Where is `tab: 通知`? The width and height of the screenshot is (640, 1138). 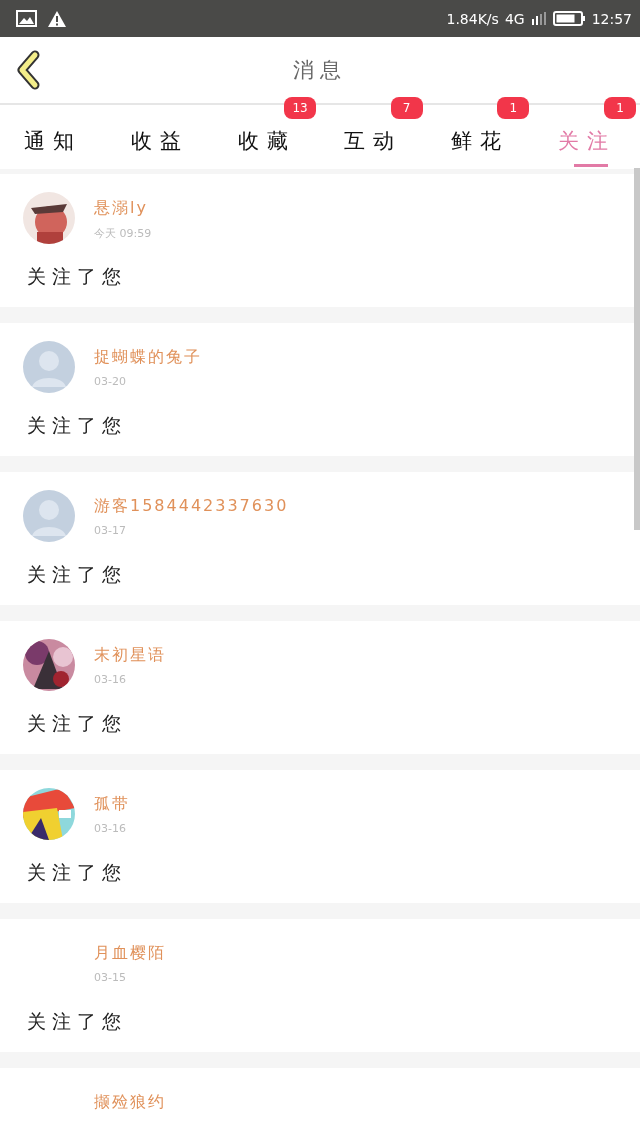
tab: 通知 is located at coordinates (53, 144).